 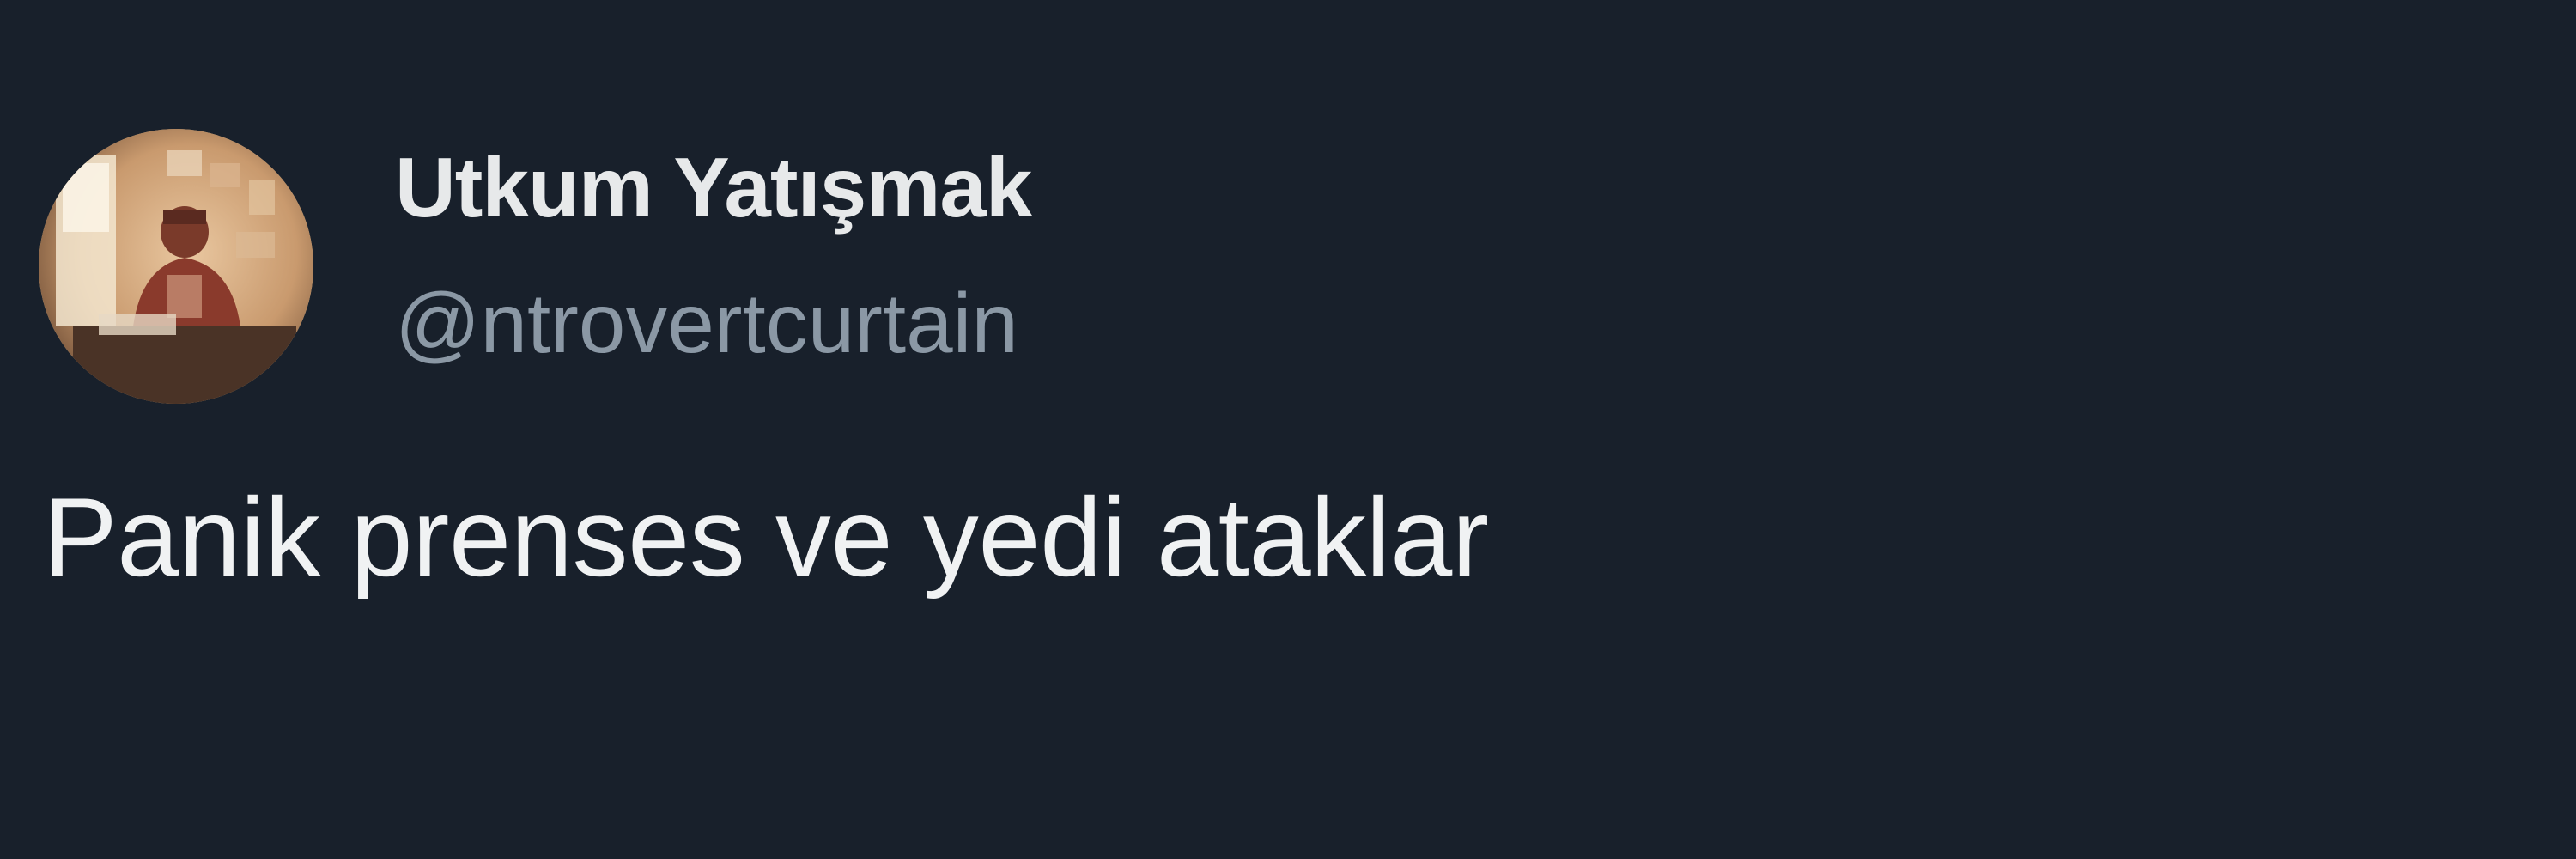 I want to click on profile-photo-icon, so click(x=176, y=267).